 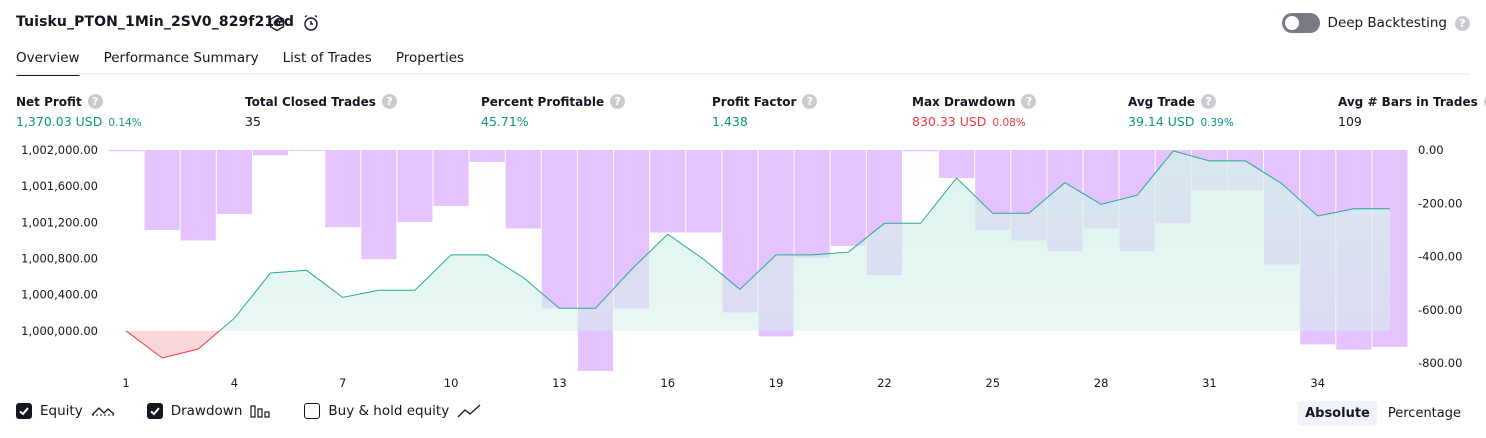 I want to click on metric-percent-profitable: Percent Profitable? 45.71%, so click(x=553, y=111).